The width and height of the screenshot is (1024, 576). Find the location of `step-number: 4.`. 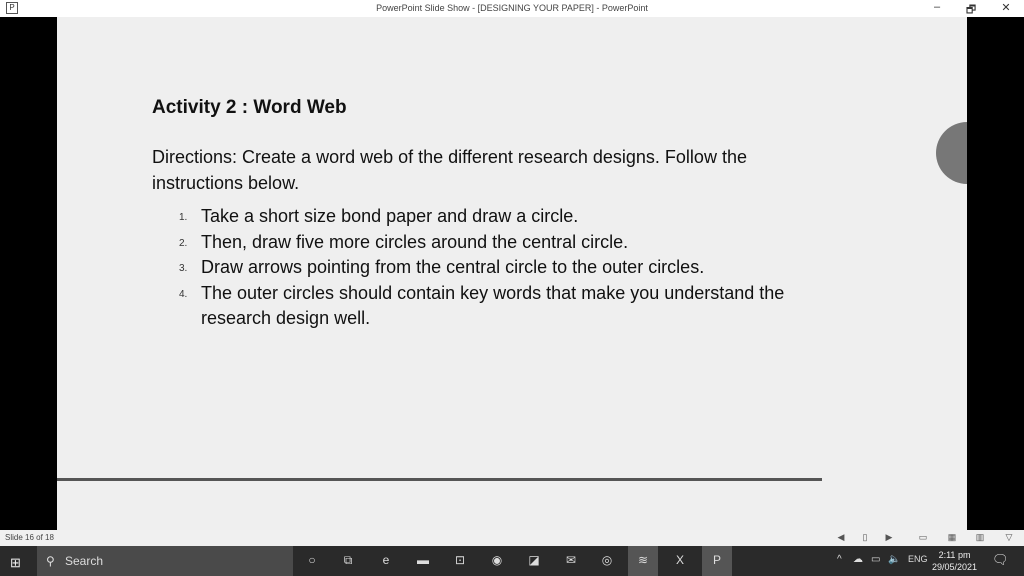

step-number: 4. is located at coordinates (183, 294).